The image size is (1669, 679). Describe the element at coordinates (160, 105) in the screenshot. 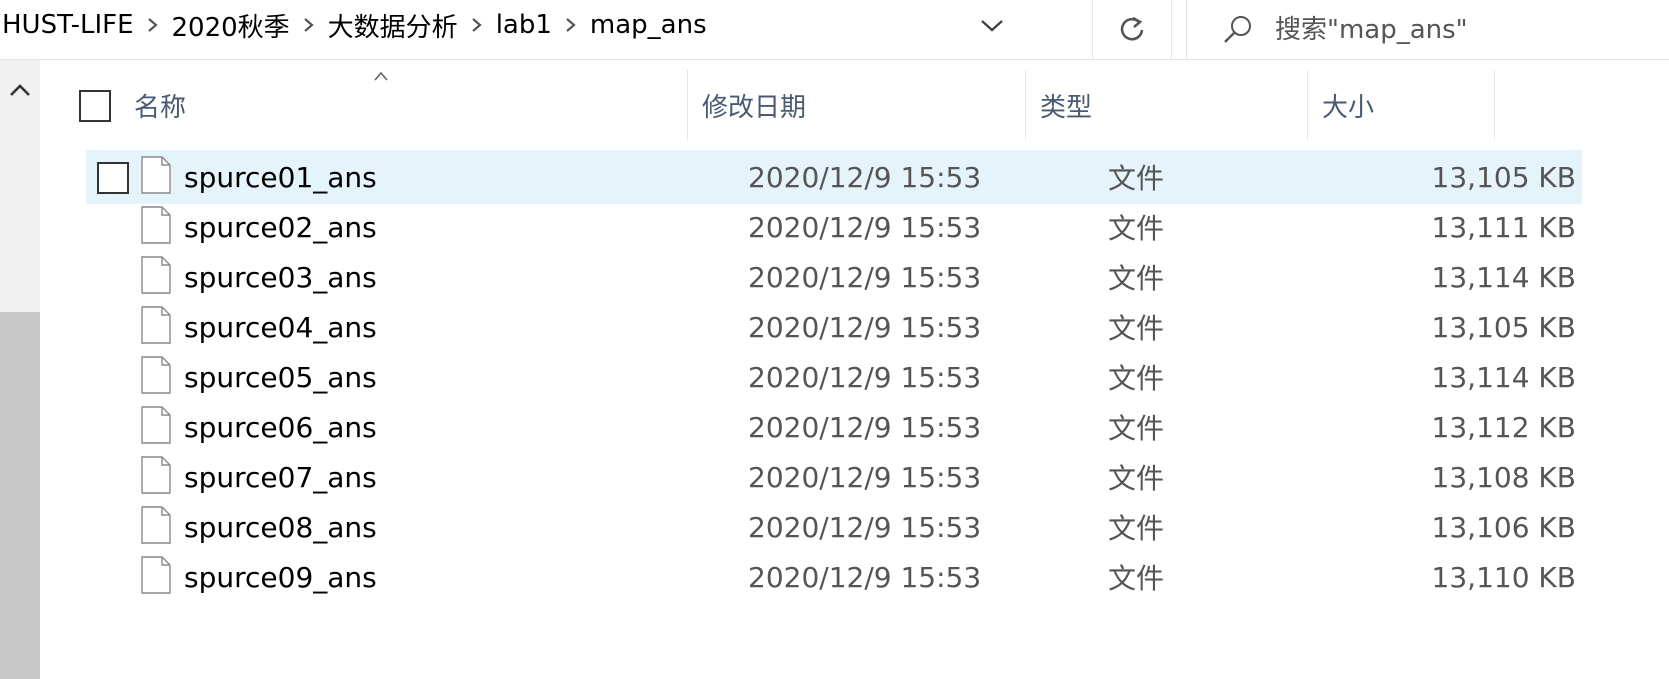

I see `column-header-name: 名称` at that location.